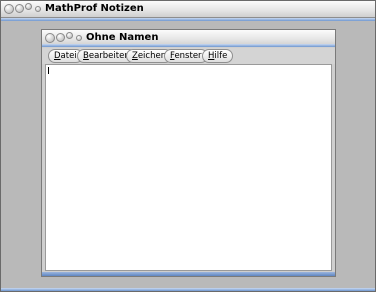  What do you see at coordinates (218, 56) in the screenshot?
I see `menu-hilfe: Hilfe` at bounding box center [218, 56].